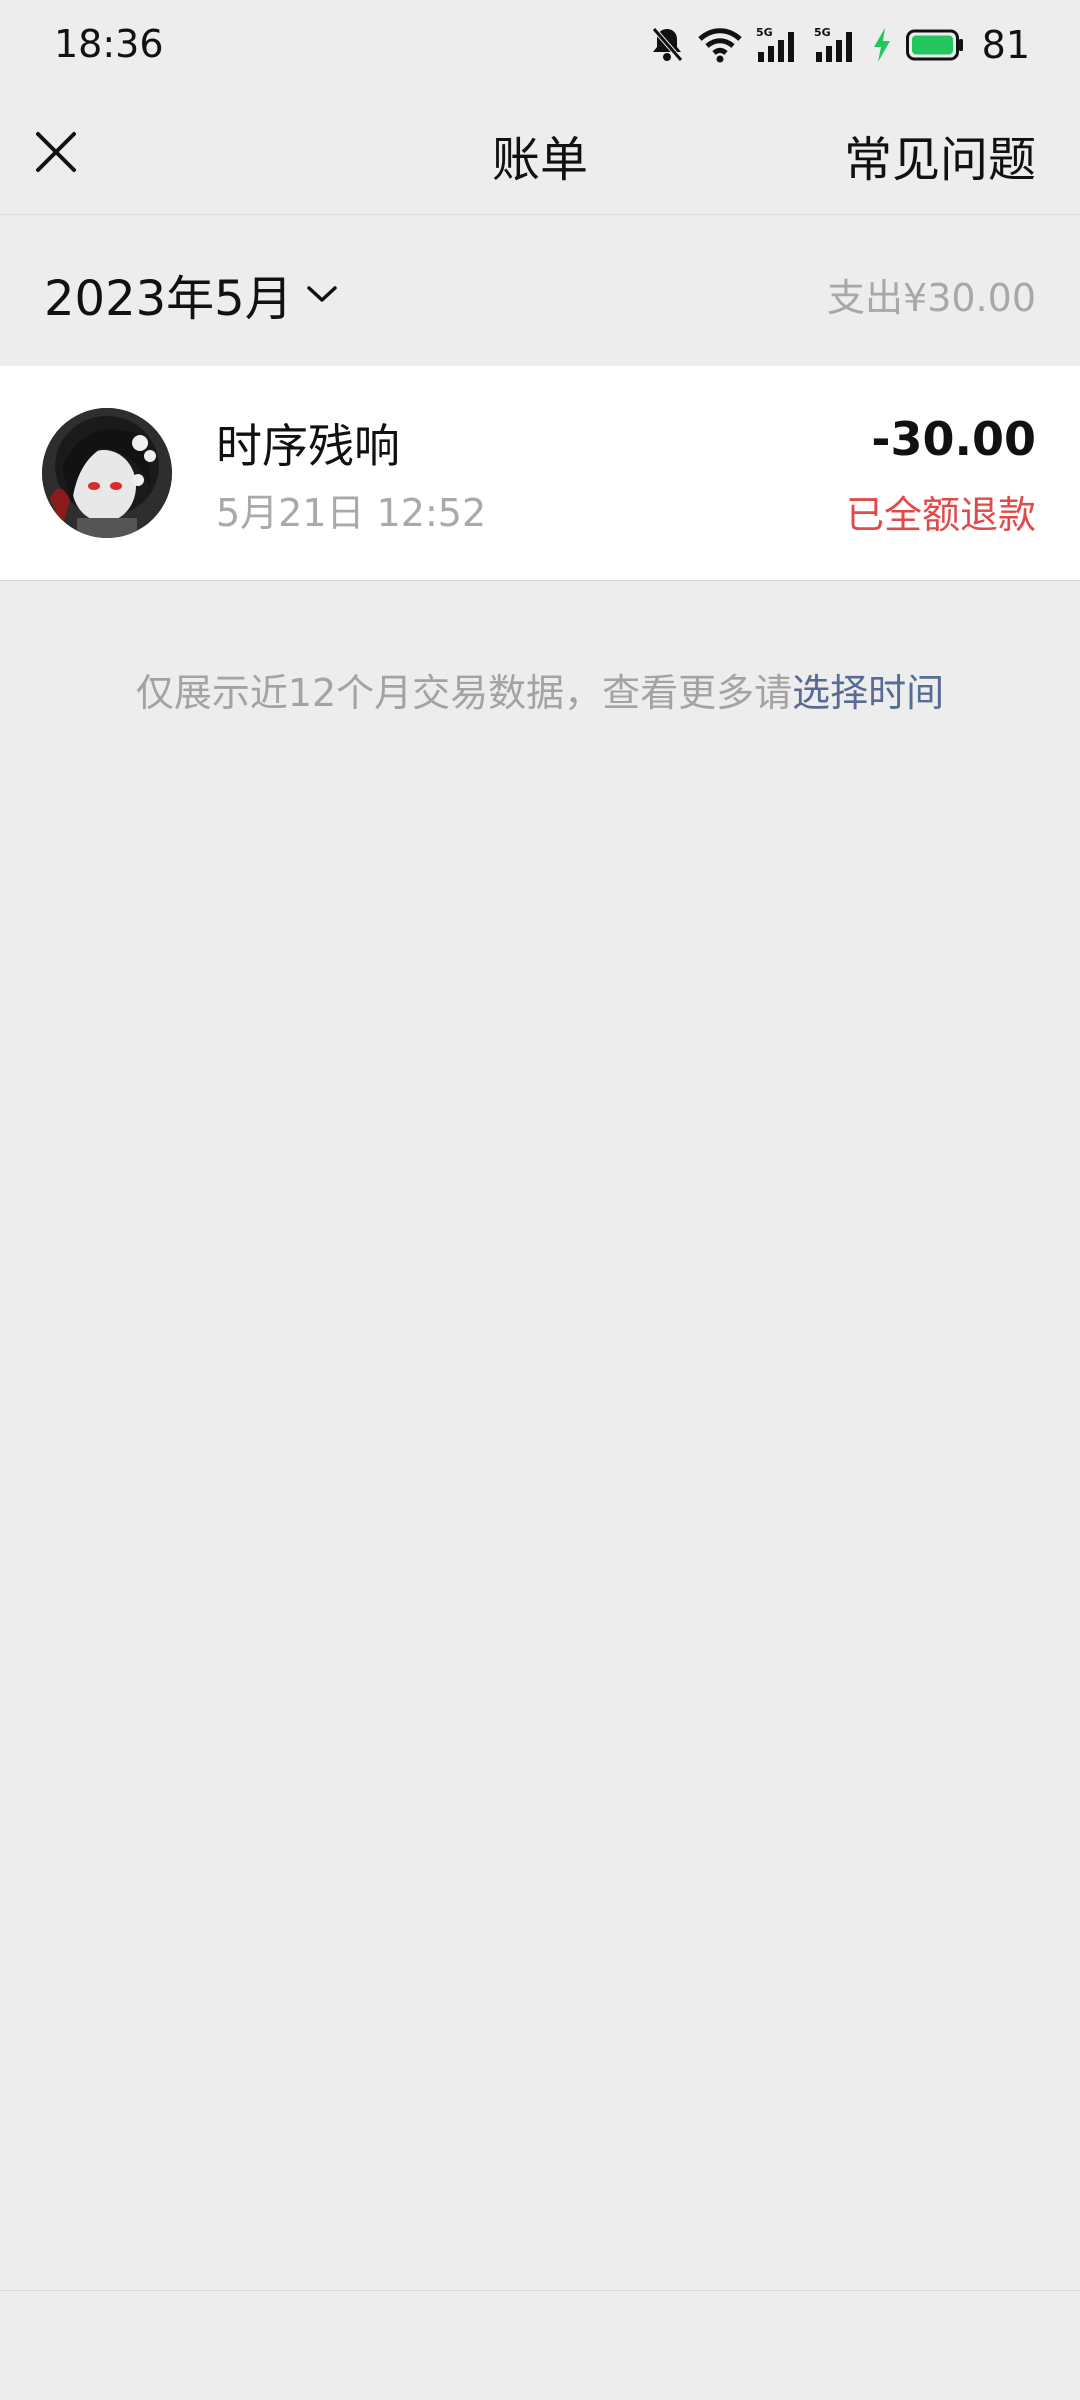 The height and width of the screenshot is (2400, 1080). What do you see at coordinates (109, 44) in the screenshot?
I see `status-time: 18:36` at bounding box center [109, 44].